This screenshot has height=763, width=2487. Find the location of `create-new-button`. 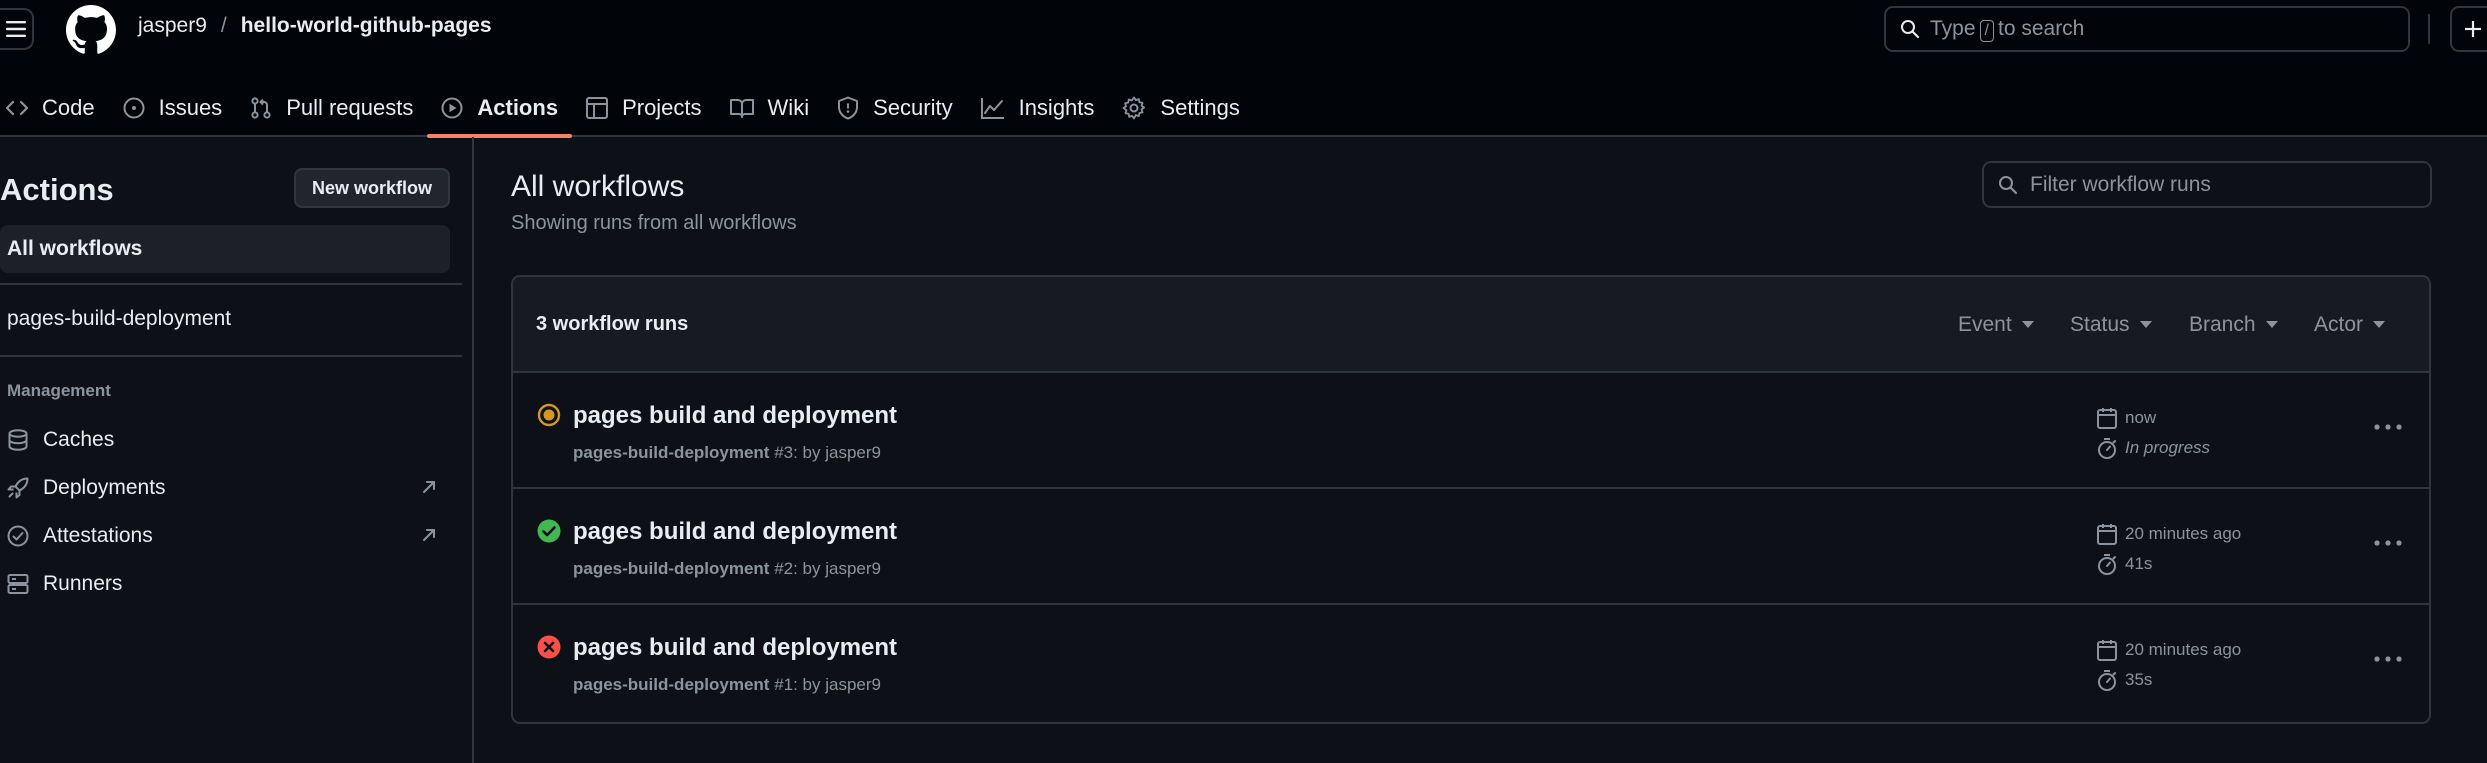

create-new-button is located at coordinates (2468, 29).